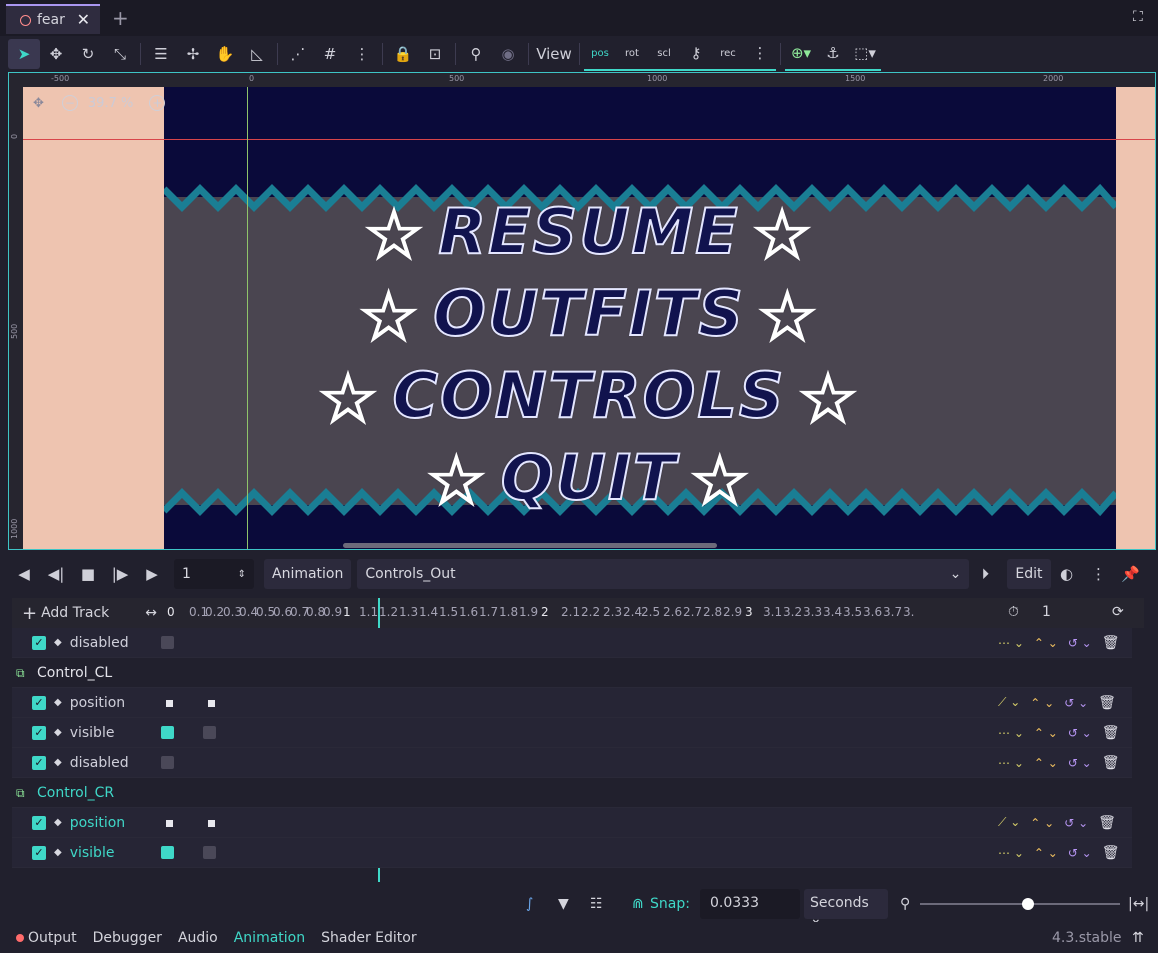 The height and width of the screenshot is (953, 1158). I want to click on fit-width-icon: ↔, so click(151, 613).